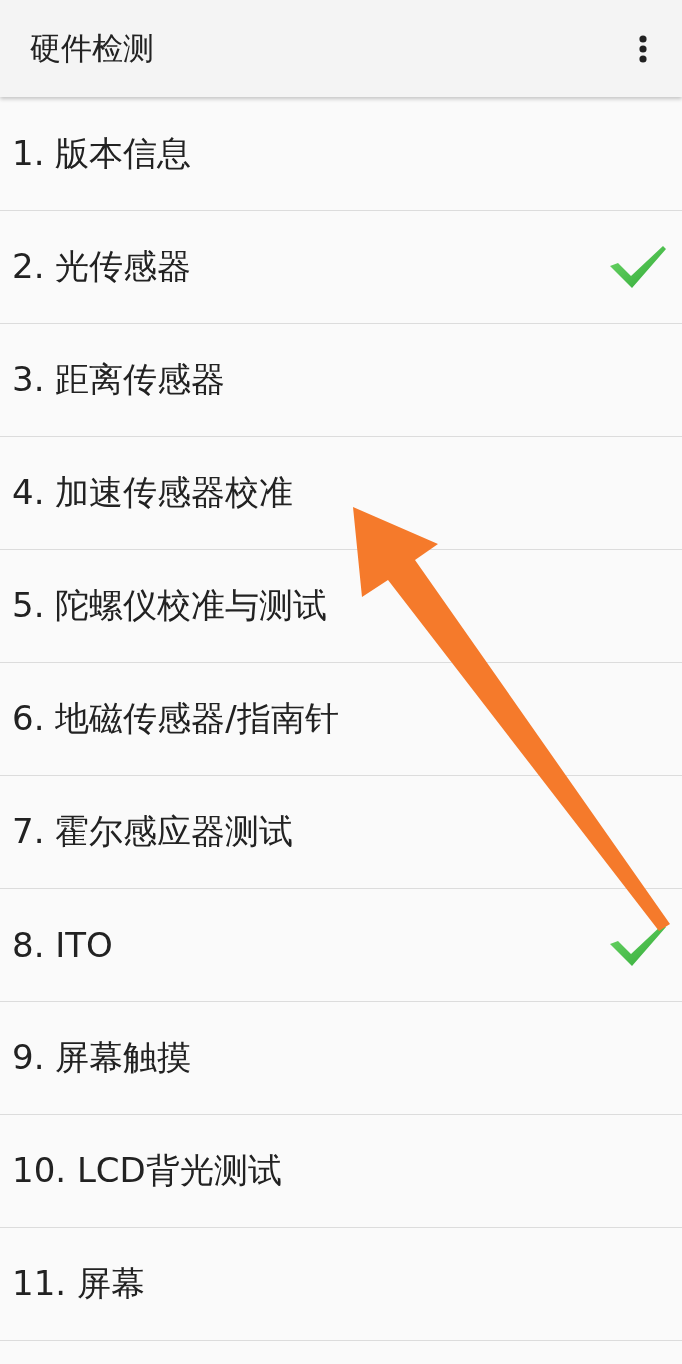 The width and height of the screenshot is (682, 1364). What do you see at coordinates (341, 267) in the screenshot?
I see `test-list-item: 2. 光传感器` at bounding box center [341, 267].